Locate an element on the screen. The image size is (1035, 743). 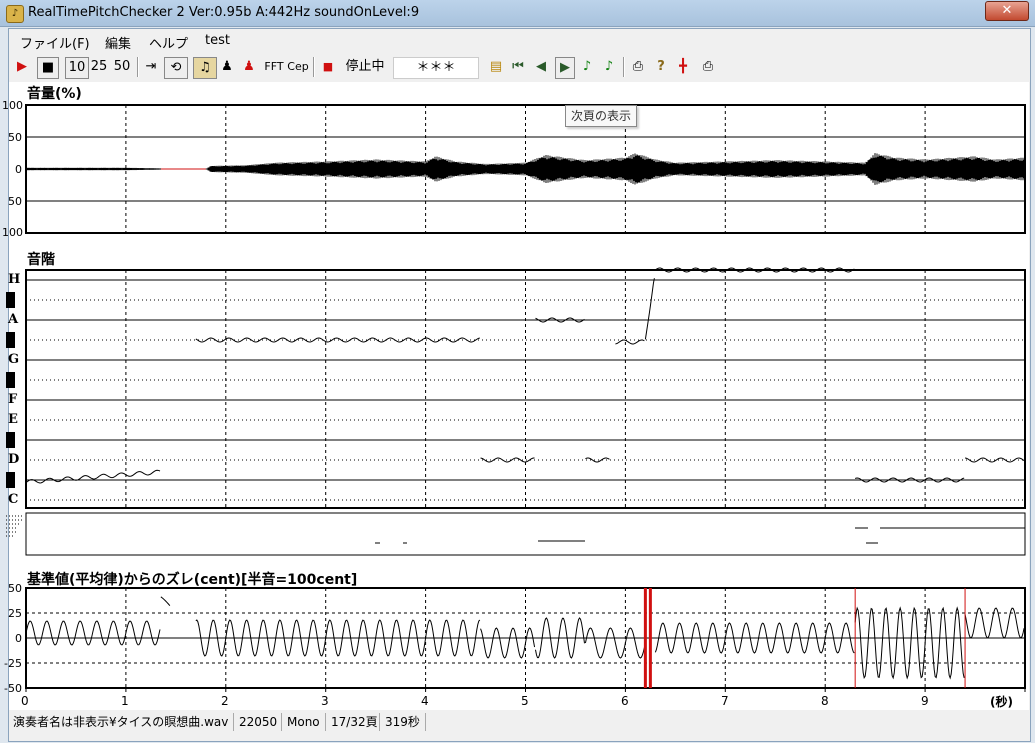
note-label: G is located at coordinates (14, 359).